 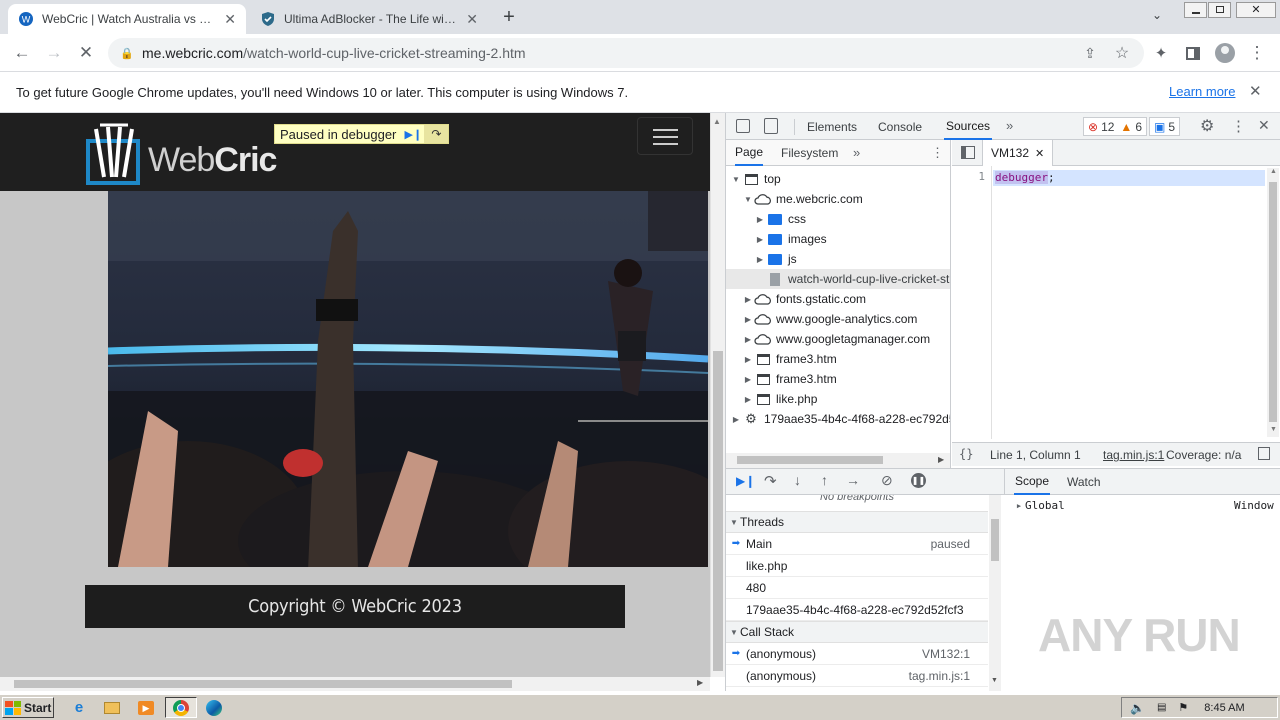 I want to click on extensions-puzzle-icon: ✦, so click(x=1161, y=53).